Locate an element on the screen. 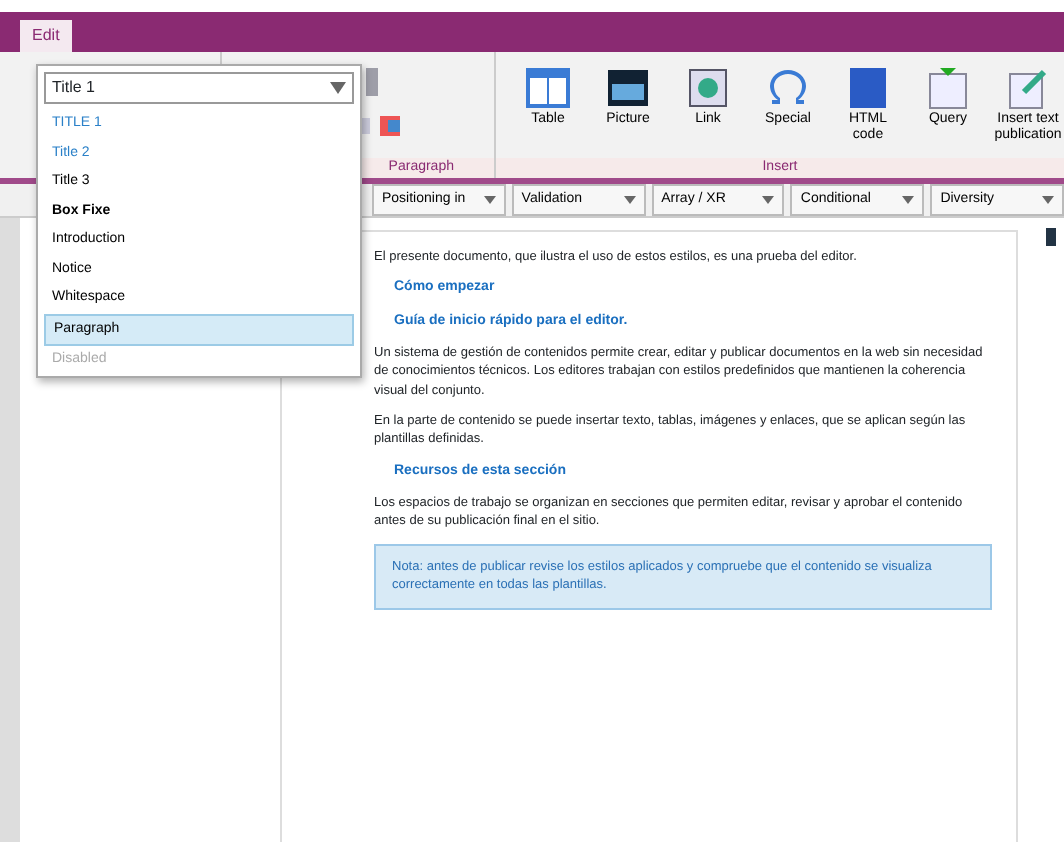 The height and width of the screenshot is (842, 1064). scroll-marker-icon is located at coordinates (1051, 237).